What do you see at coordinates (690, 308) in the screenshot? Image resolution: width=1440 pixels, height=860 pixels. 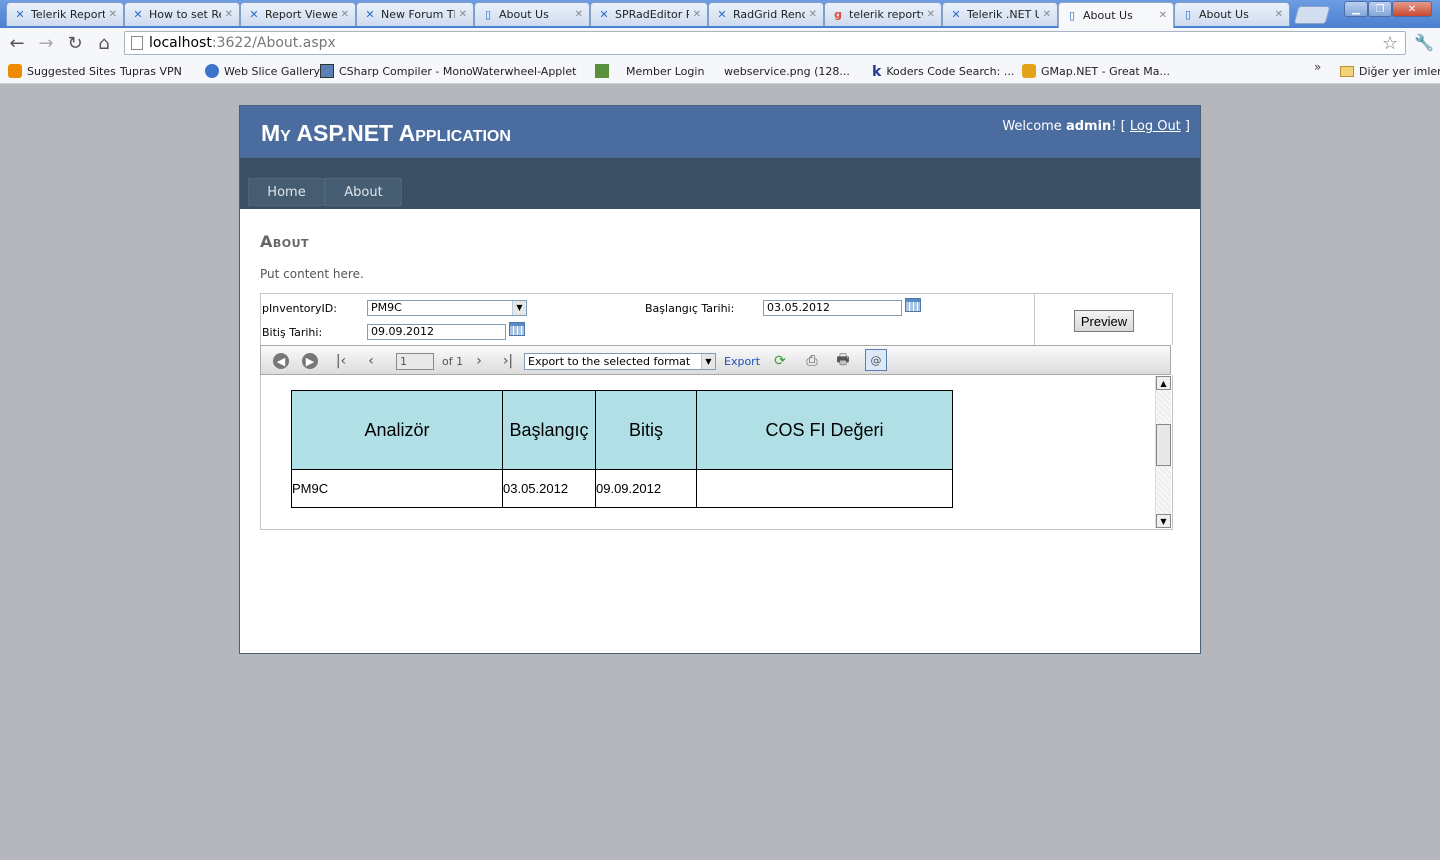 I see `start-date-label: Başlangıç Tarihi:` at bounding box center [690, 308].